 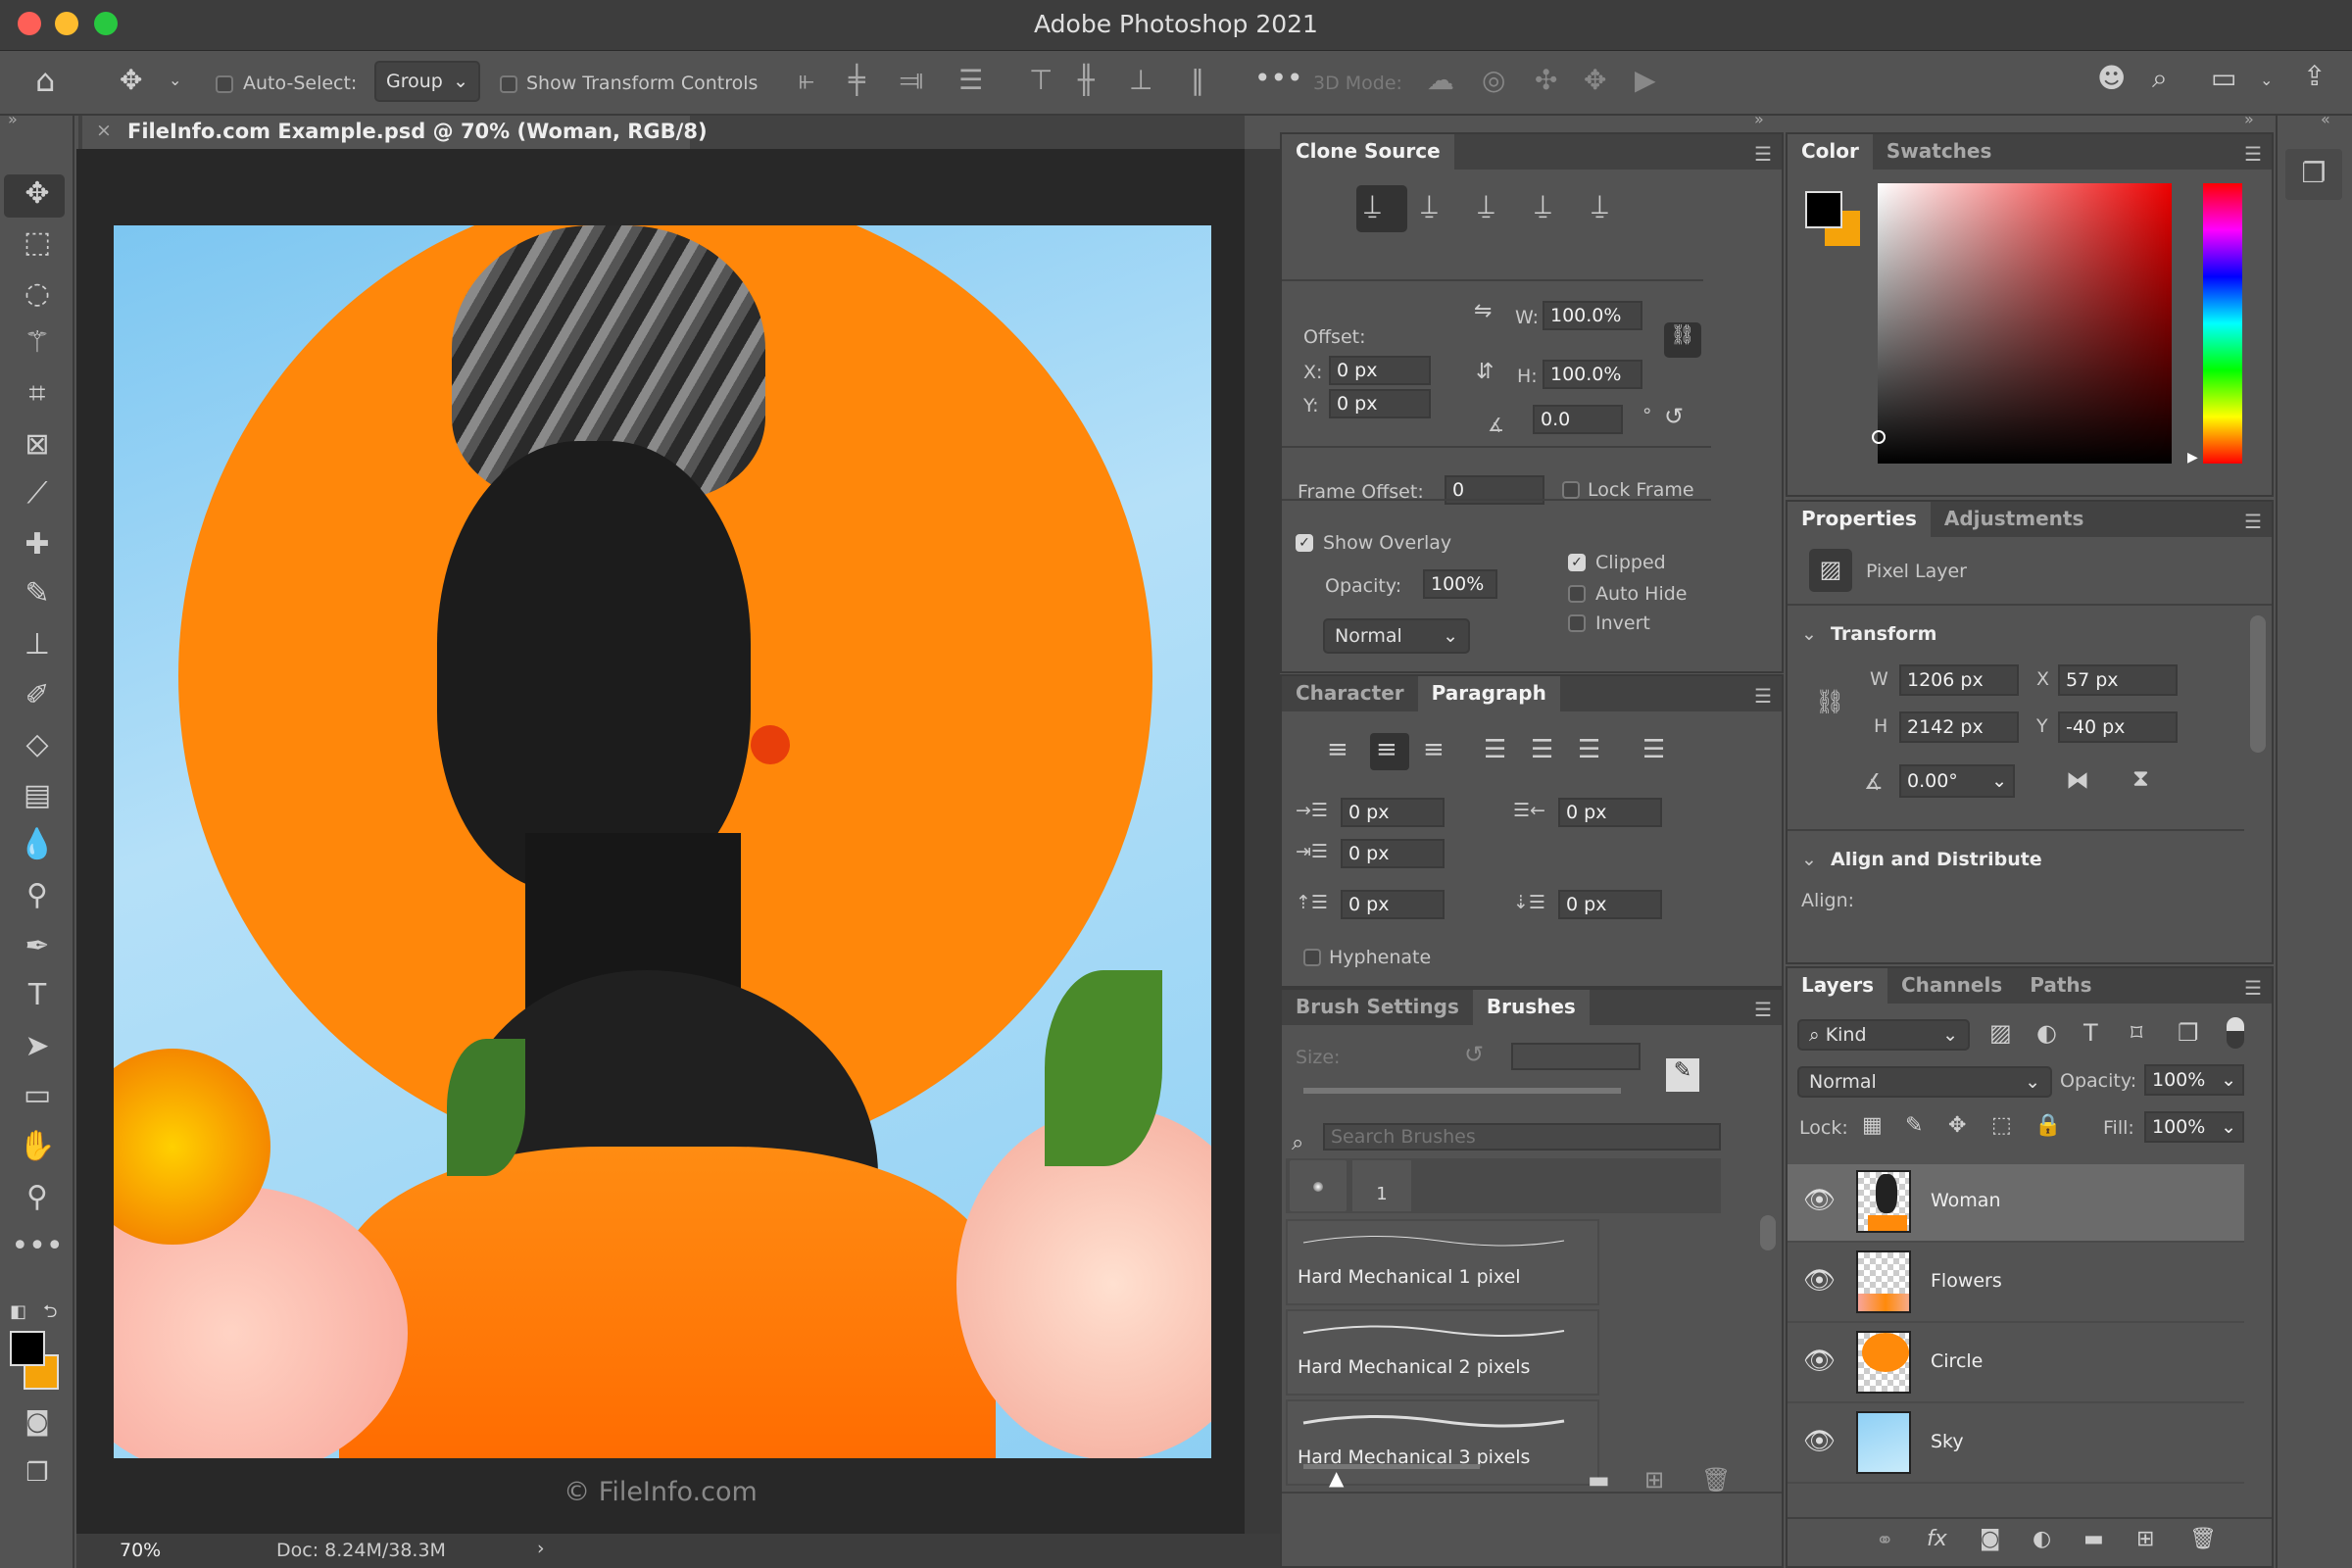 I want to click on rectangle-tool-icon: ▭, so click(x=37, y=1095).